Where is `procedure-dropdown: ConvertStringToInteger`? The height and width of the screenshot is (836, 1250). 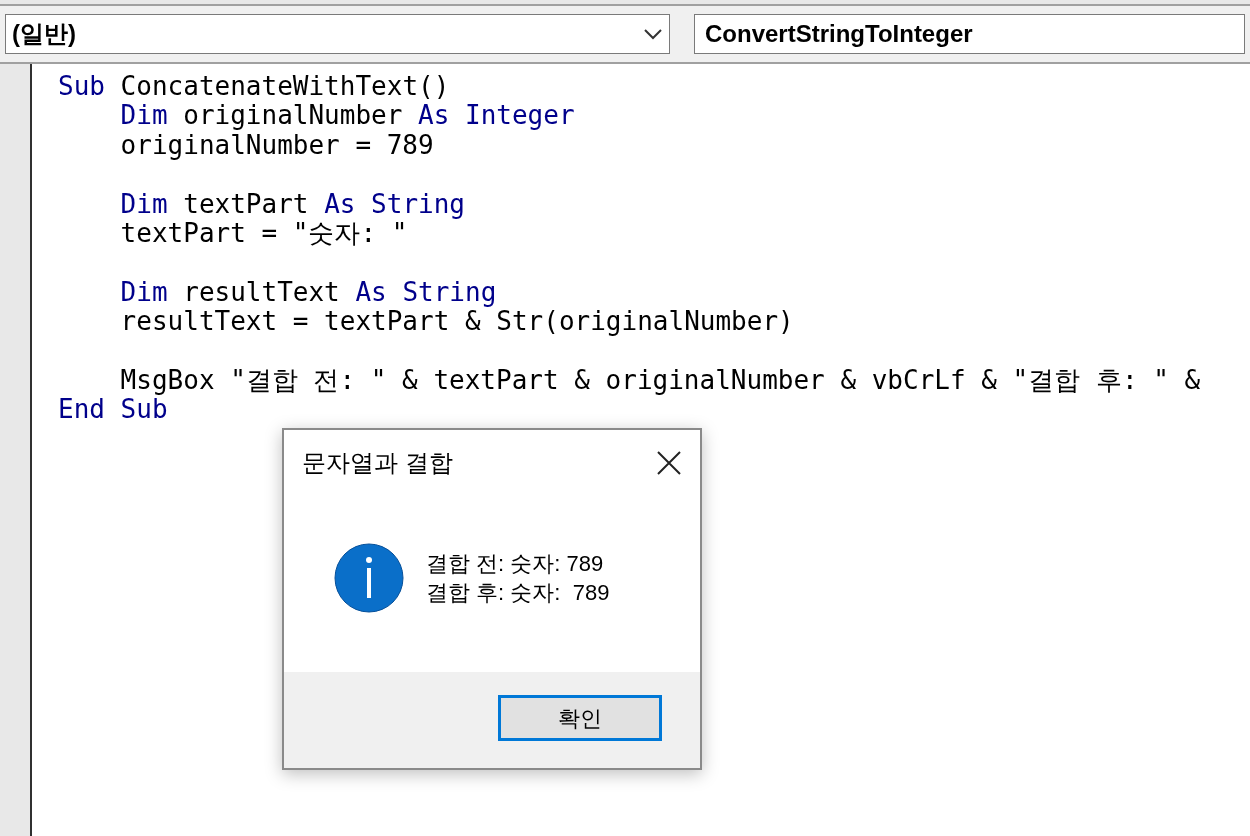
procedure-dropdown: ConvertStringToInteger is located at coordinates (969, 34).